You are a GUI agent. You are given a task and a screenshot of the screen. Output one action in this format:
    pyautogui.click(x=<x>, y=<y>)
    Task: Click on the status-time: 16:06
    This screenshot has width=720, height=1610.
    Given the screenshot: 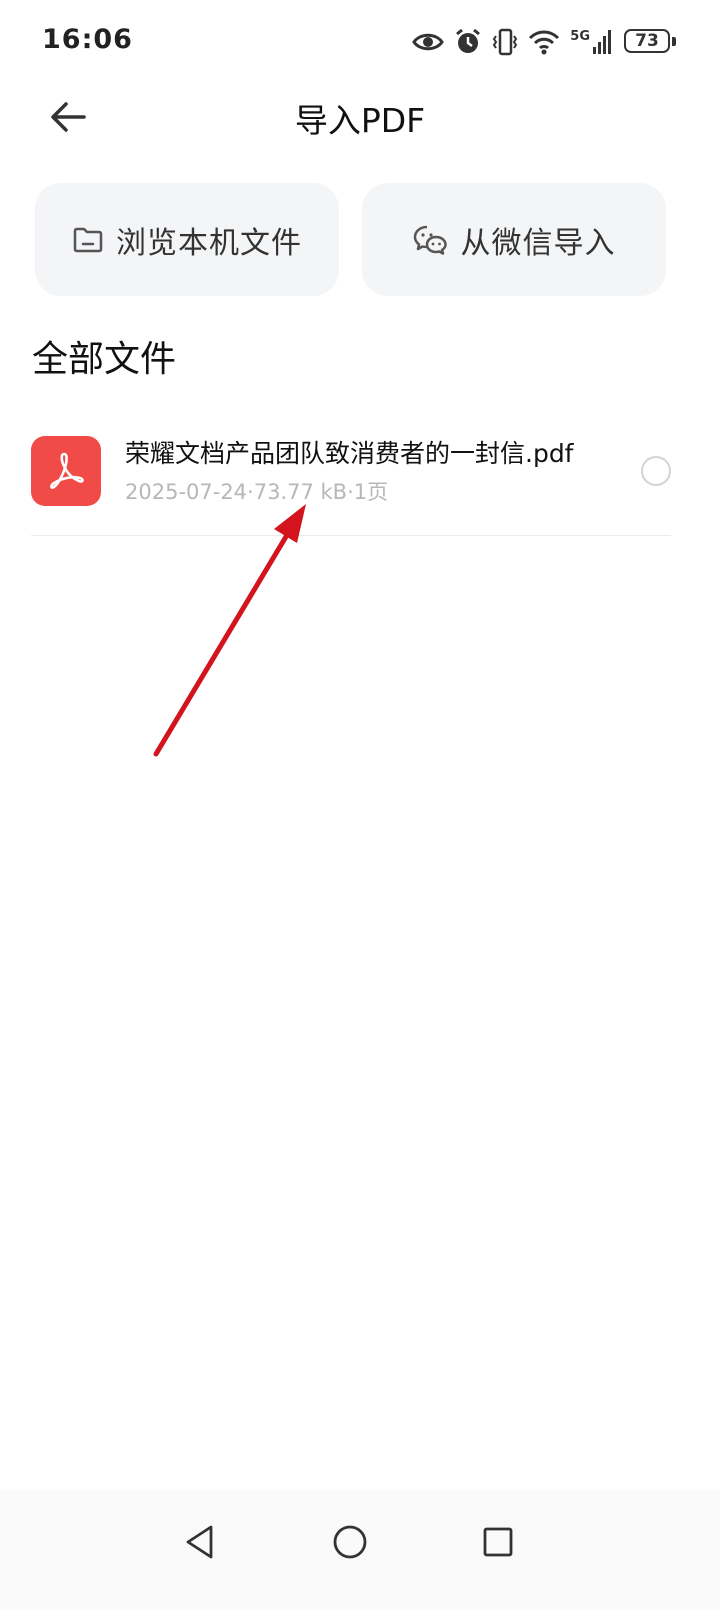 What is the action you would take?
    pyautogui.click(x=87, y=39)
    